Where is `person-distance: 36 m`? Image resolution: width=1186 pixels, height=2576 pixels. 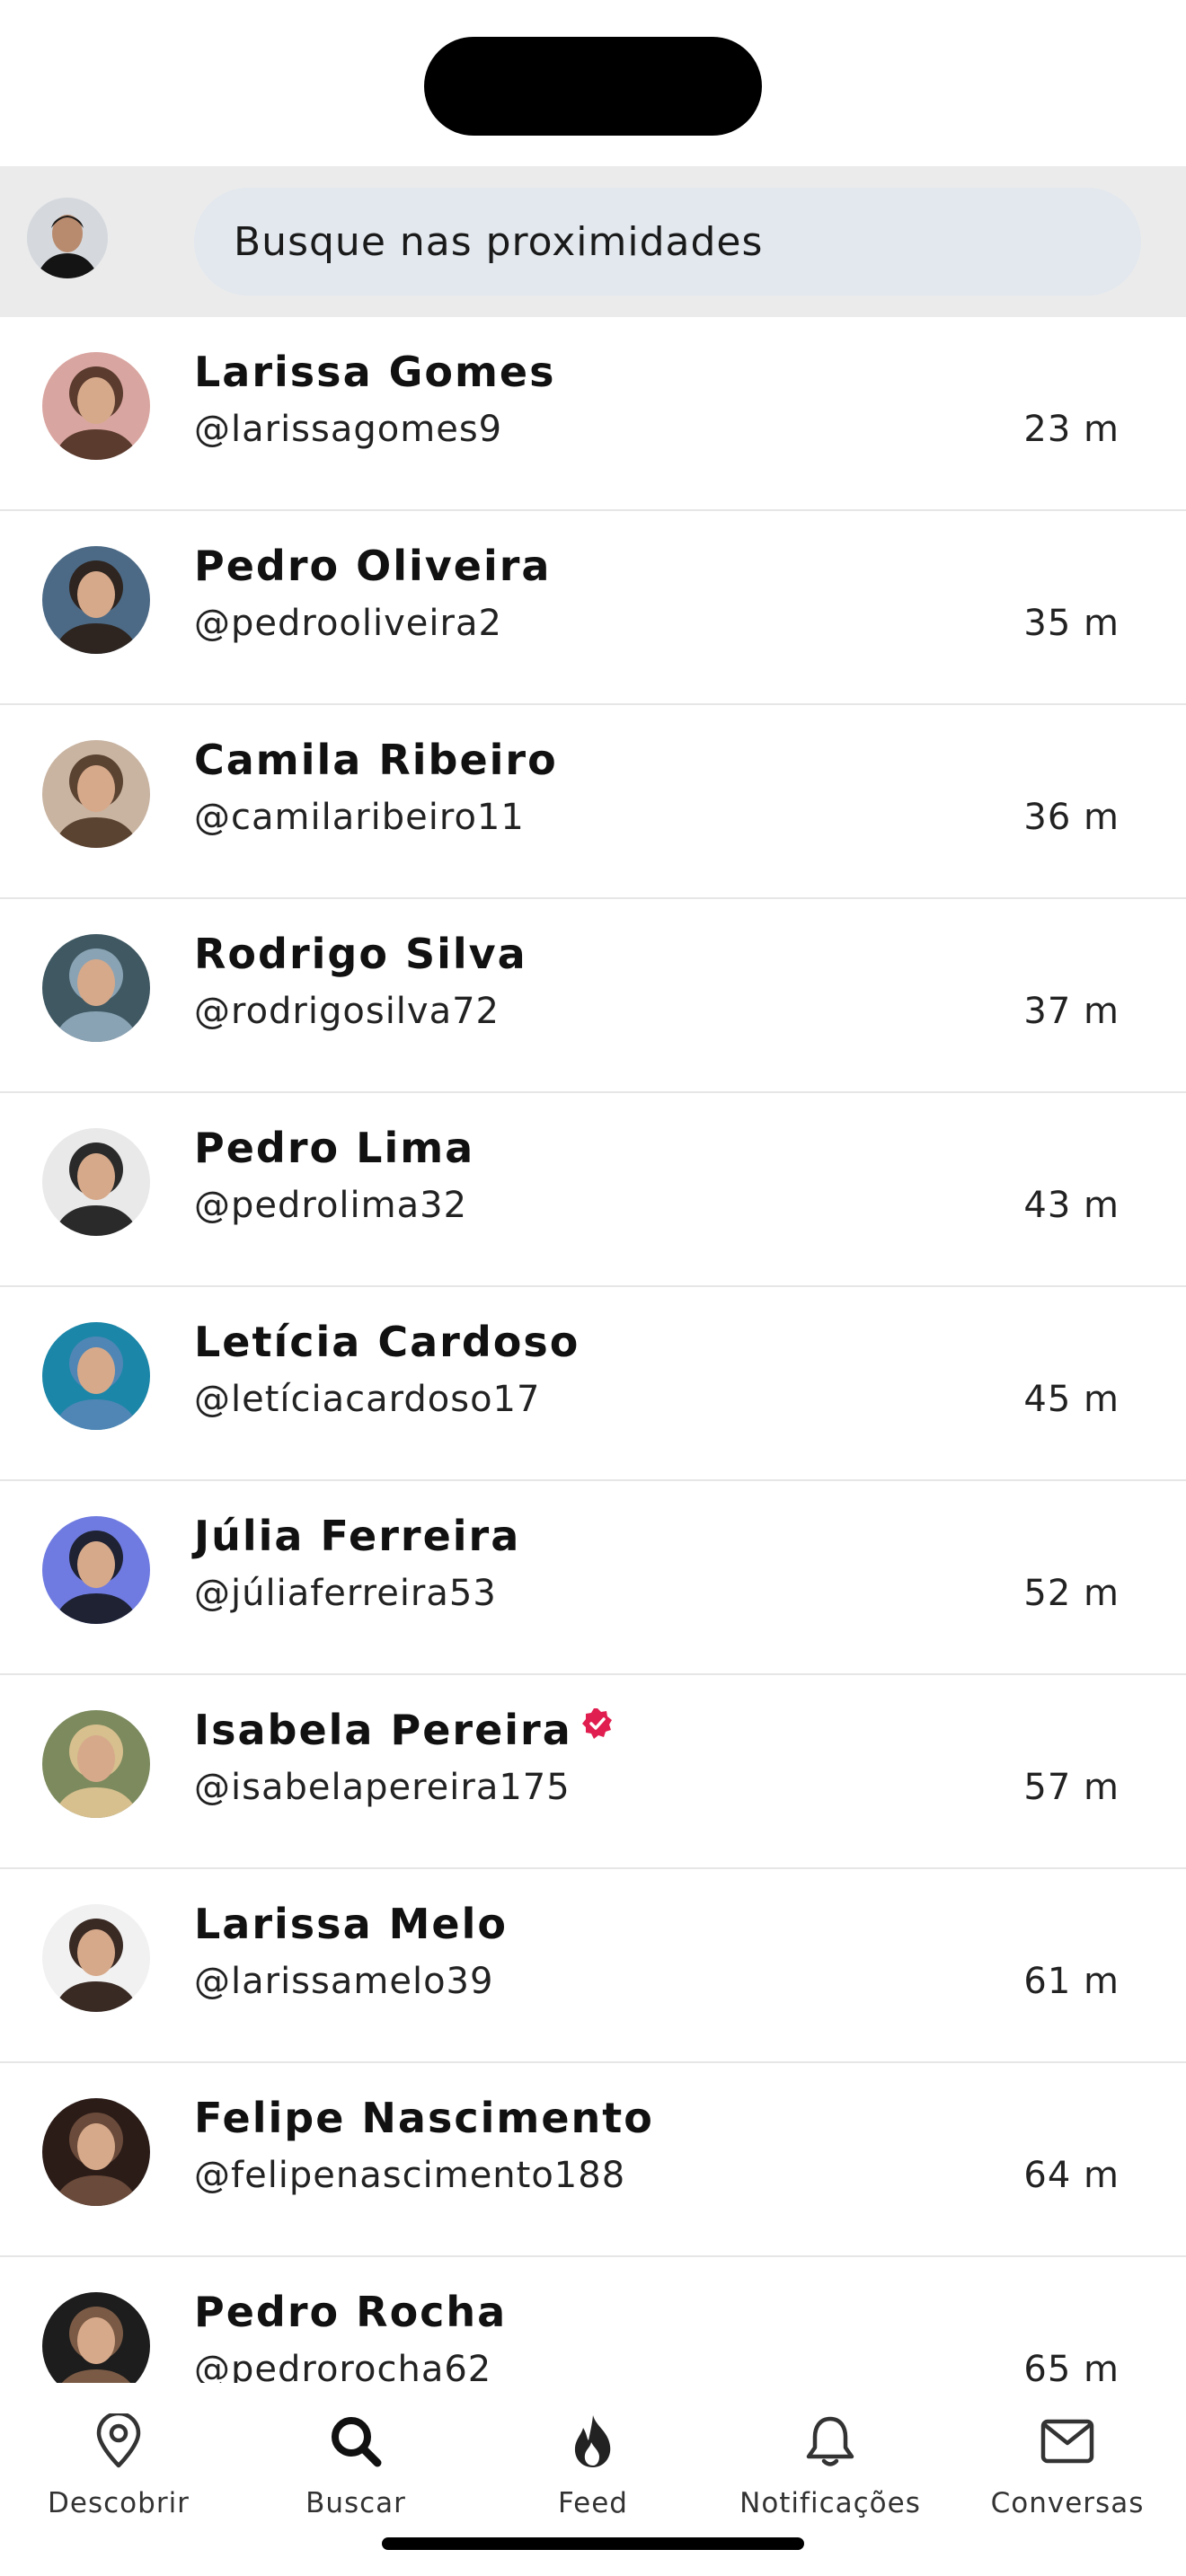
person-distance: 36 m is located at coordinates (1071, 817).